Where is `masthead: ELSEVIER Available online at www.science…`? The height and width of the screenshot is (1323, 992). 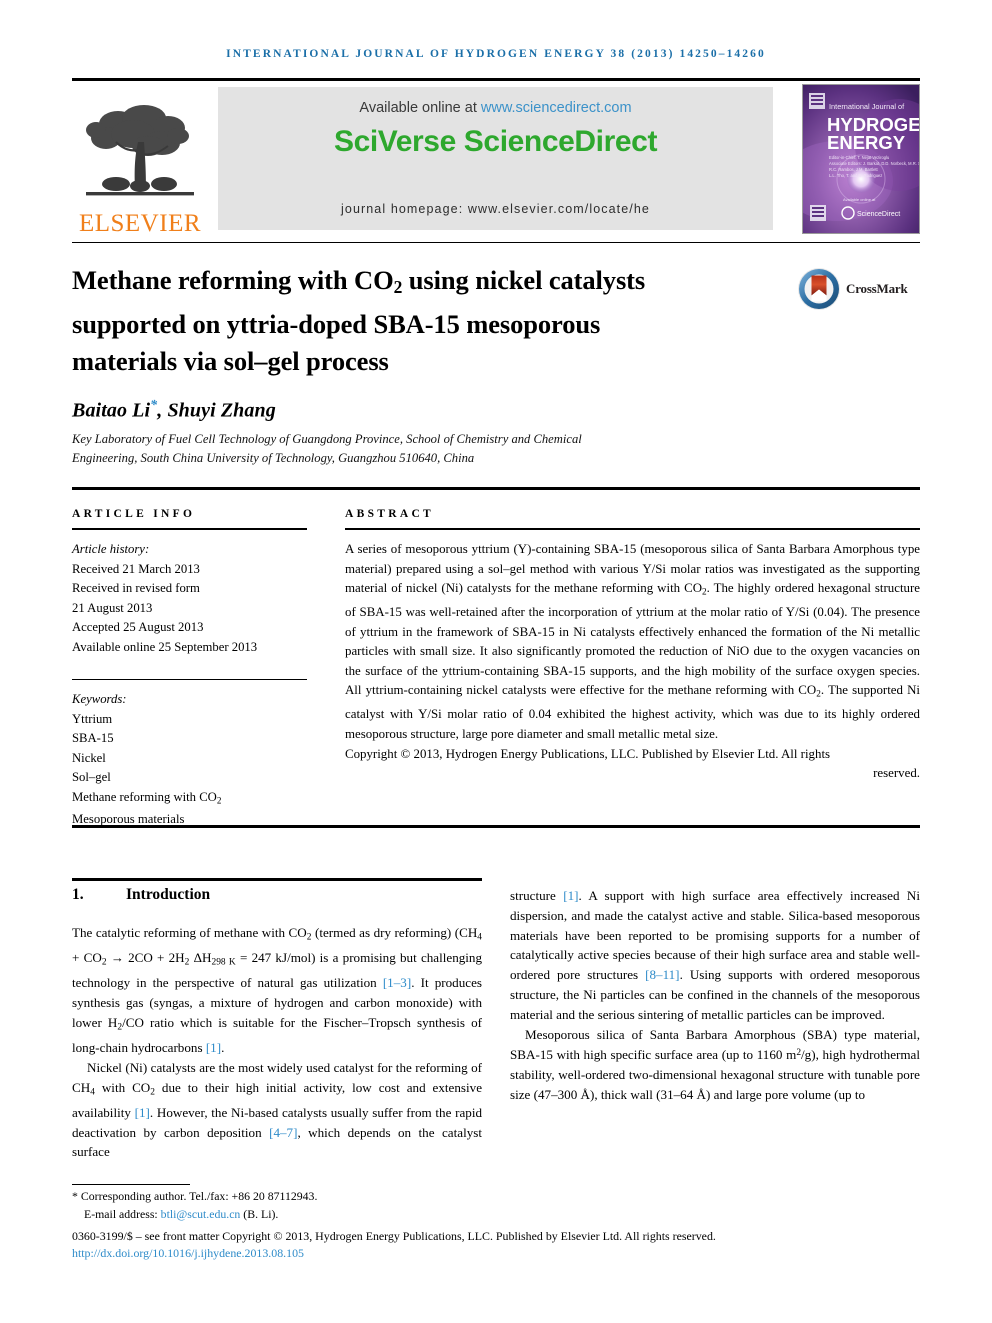
masthead: ELSEVIER Available online at www.science… is located at coordinates (496, 160).